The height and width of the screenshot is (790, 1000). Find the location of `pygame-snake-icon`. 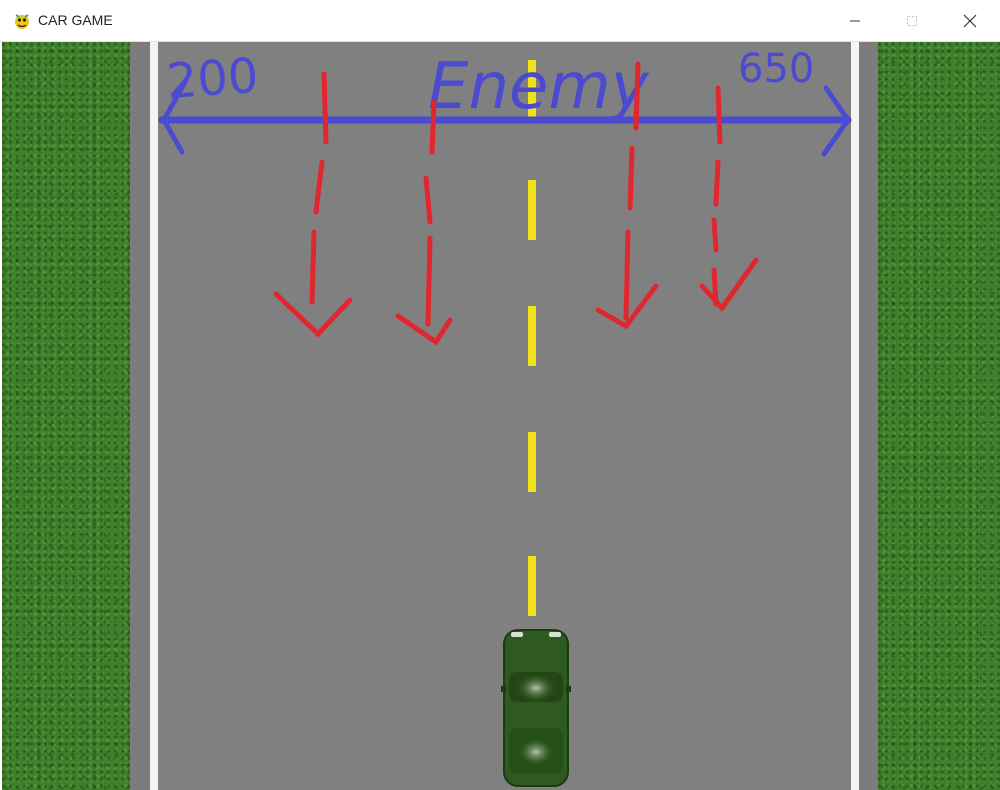

pygame-snake-icon is located at coordinates (22, 21).